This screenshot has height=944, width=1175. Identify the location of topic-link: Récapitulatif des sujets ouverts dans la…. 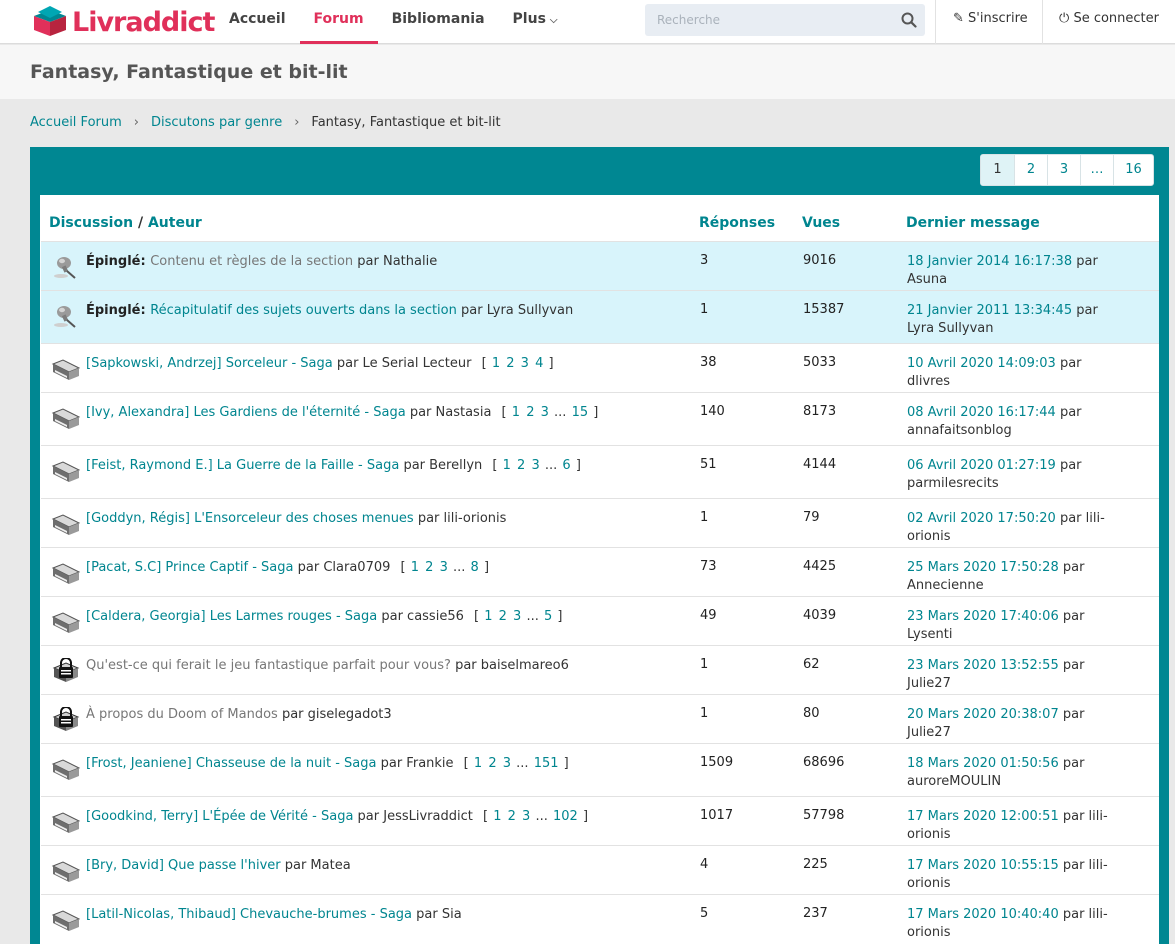
(303, 310).